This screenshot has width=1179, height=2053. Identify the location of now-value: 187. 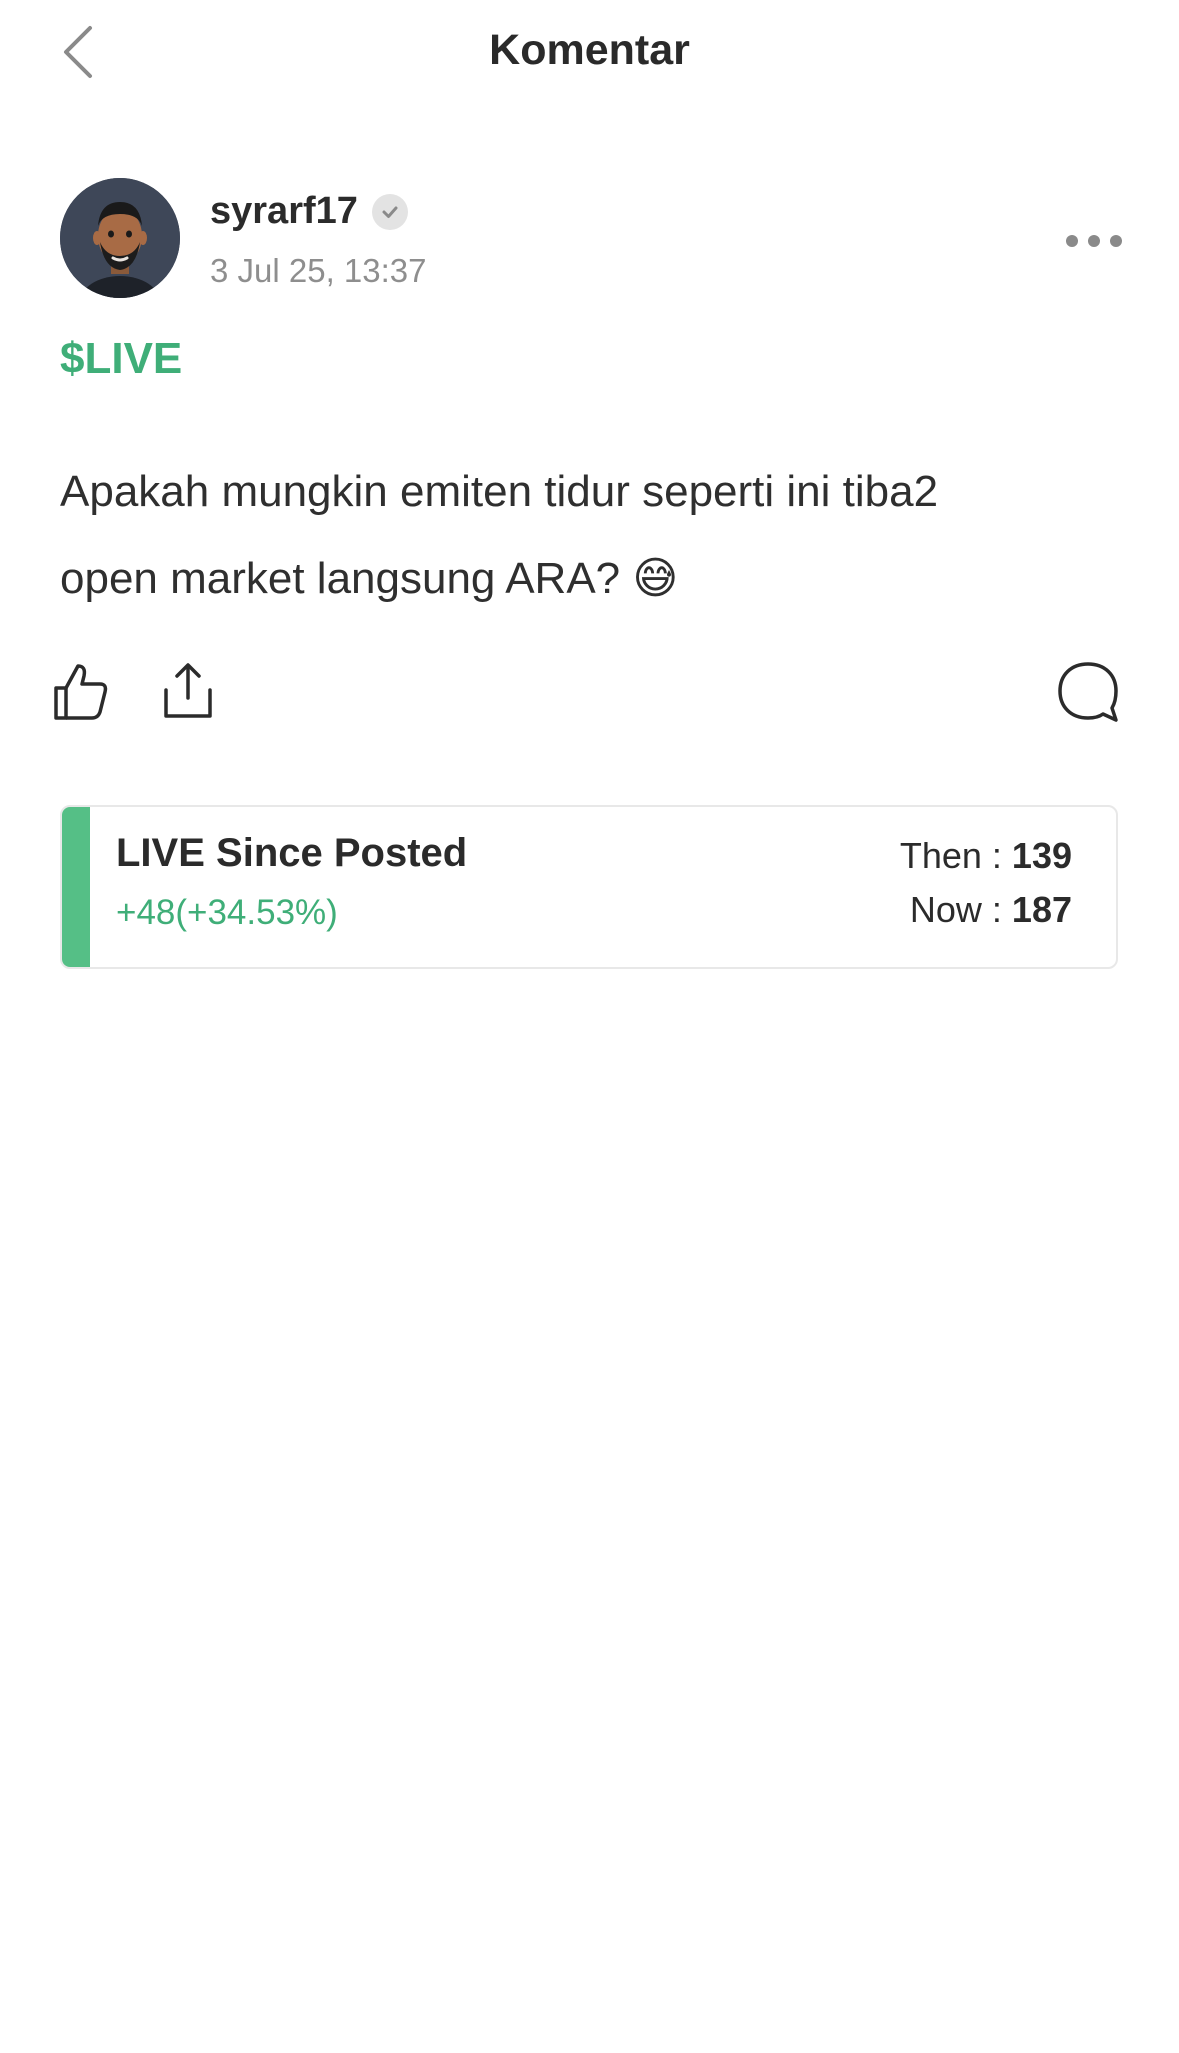
(1041, 909).